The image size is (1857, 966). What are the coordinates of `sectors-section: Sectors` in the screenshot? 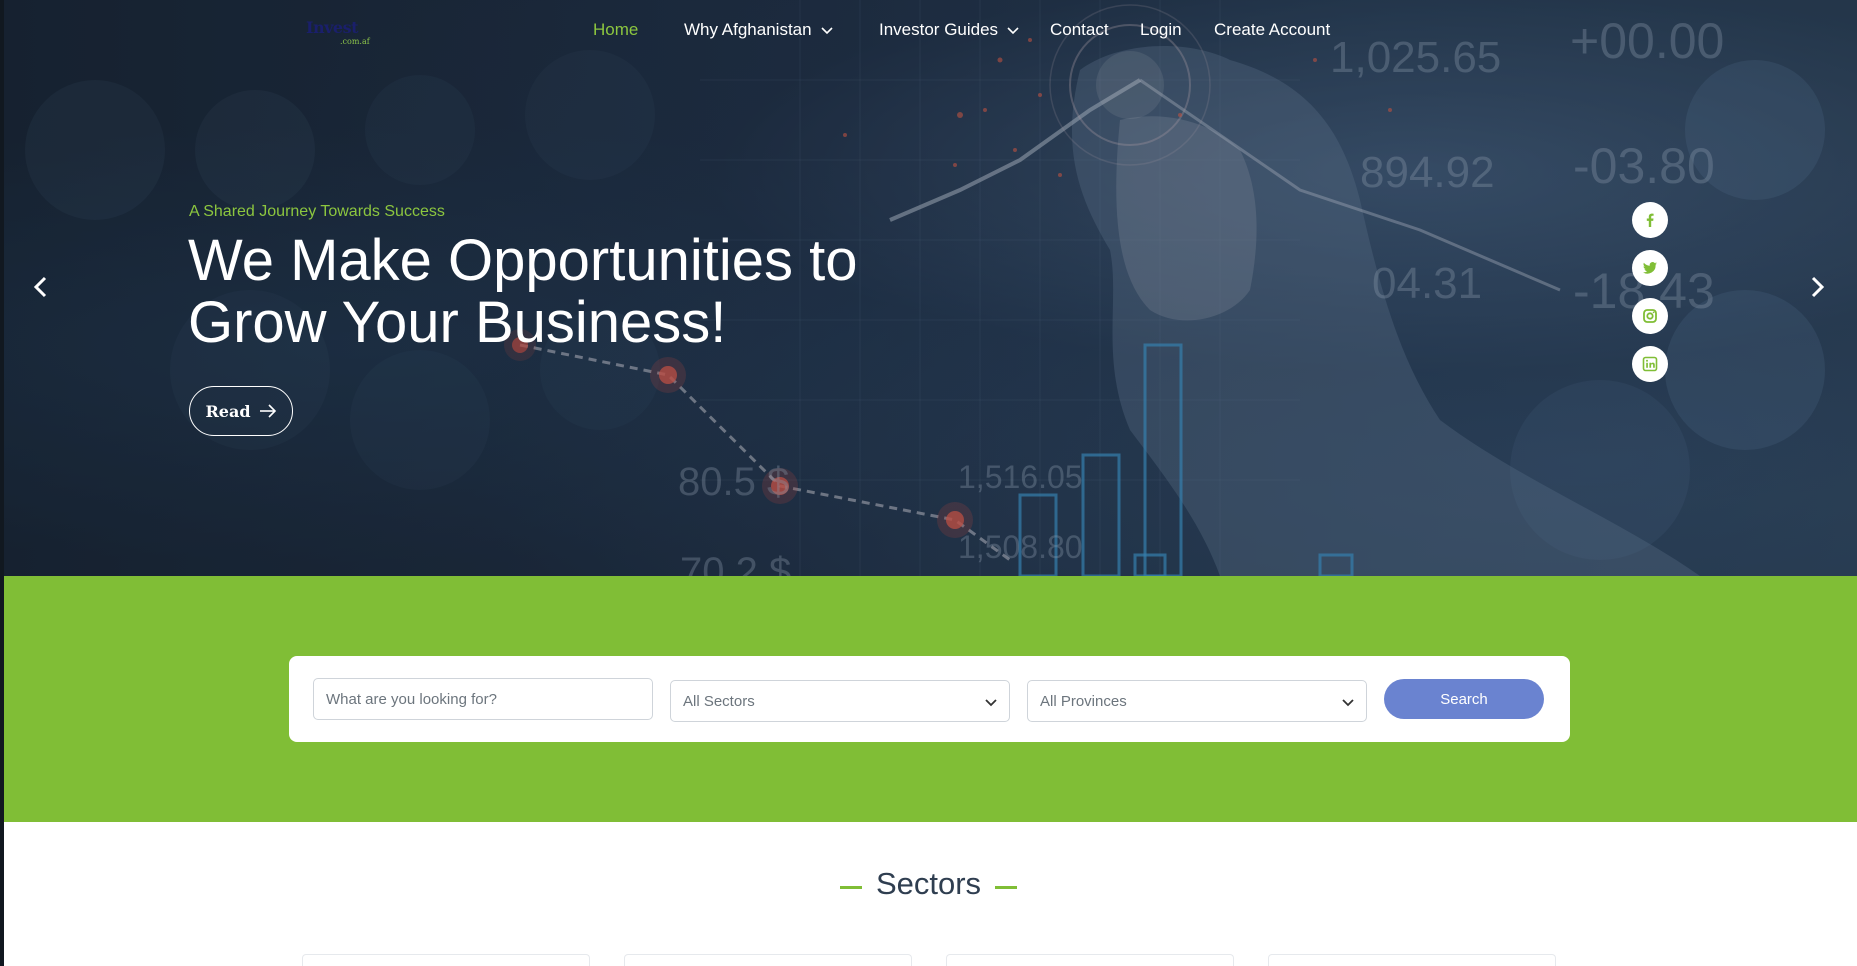 It's located at (928, 894).